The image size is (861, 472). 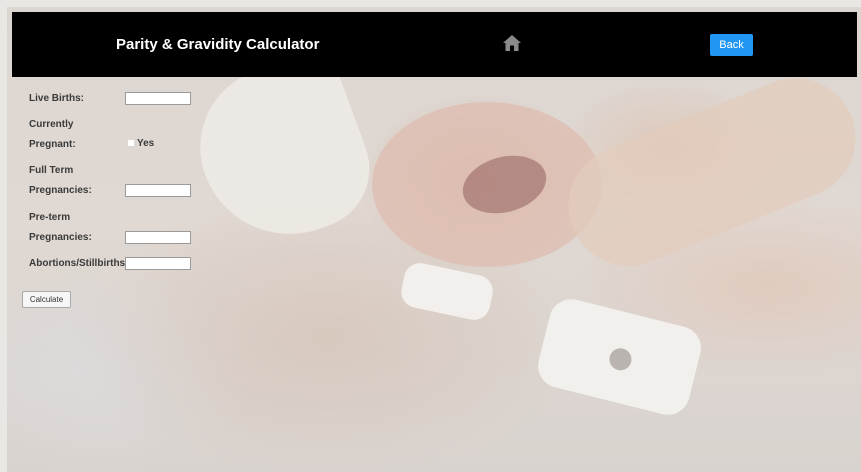 I want to click on full-term-label-line2: Pregnancies:, so click(x=60, y=190).